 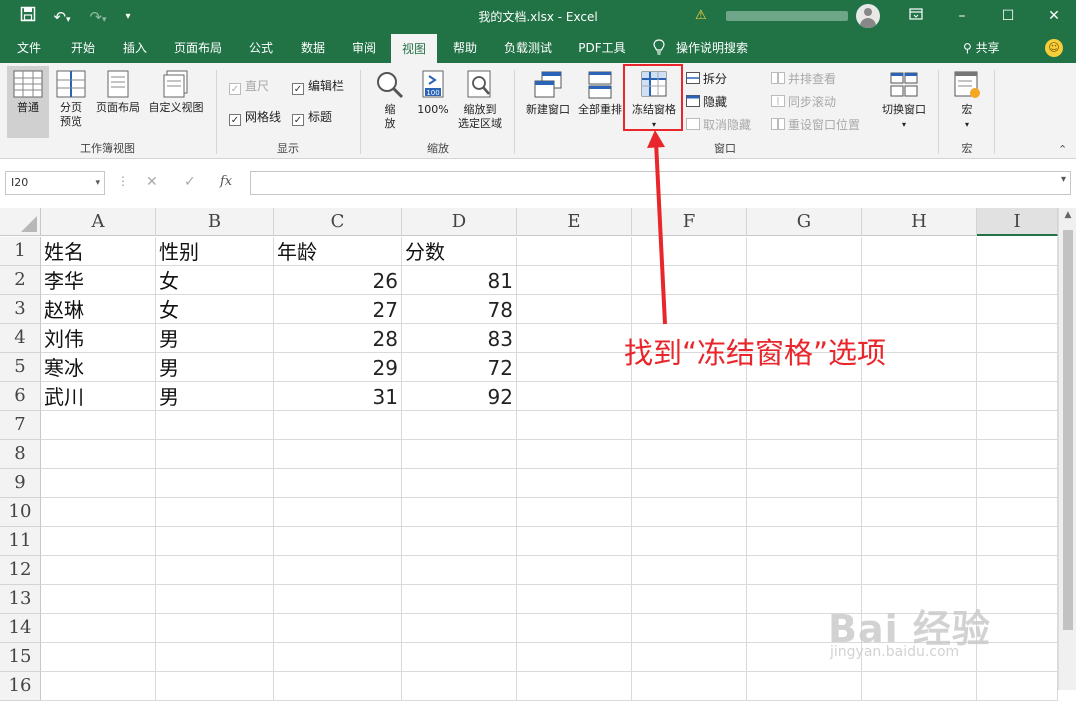 What do you see at coordinates (20, 396) in the screenshot?
I see `row-header-6: 6` at bounding box center [20, 396].